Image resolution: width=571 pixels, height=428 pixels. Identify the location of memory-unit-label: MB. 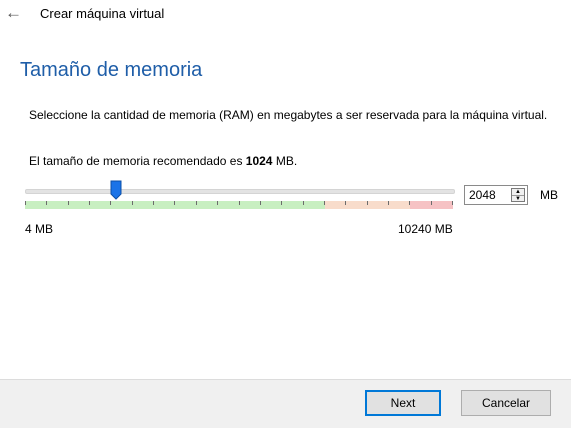
(549, 195).